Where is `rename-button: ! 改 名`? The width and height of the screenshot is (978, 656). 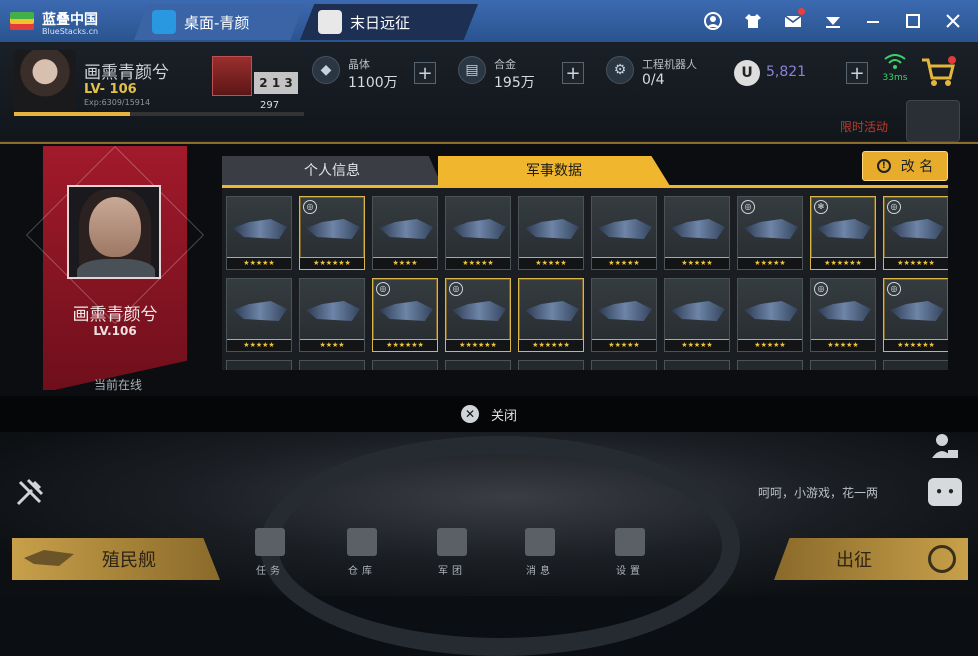
rename-button: ! 改 名 is located at coordinates (905, 166).